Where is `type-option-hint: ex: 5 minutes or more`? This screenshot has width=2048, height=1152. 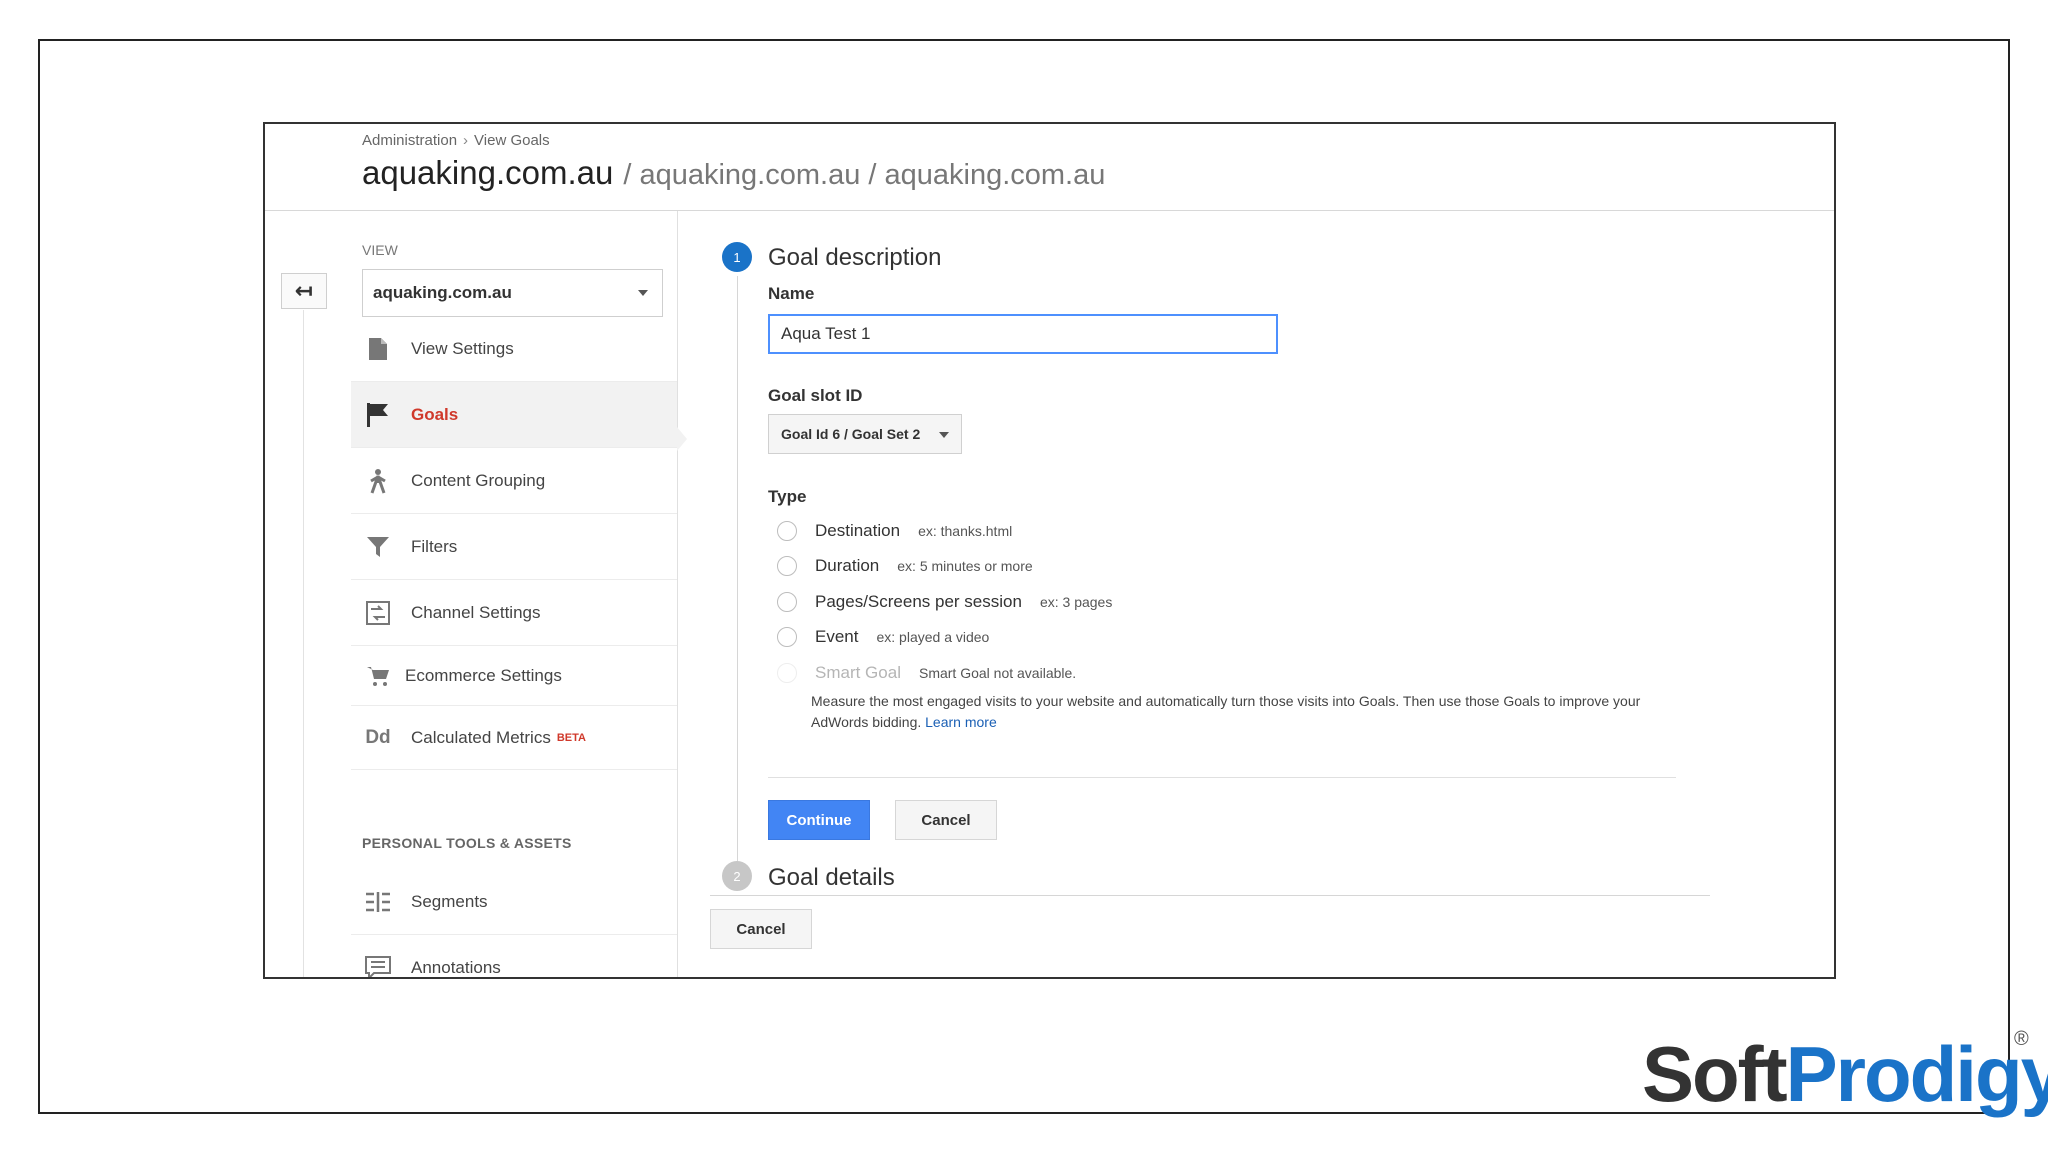
type-option-hint: ex: 5 minutes or more is located at coordinates (965, 566).